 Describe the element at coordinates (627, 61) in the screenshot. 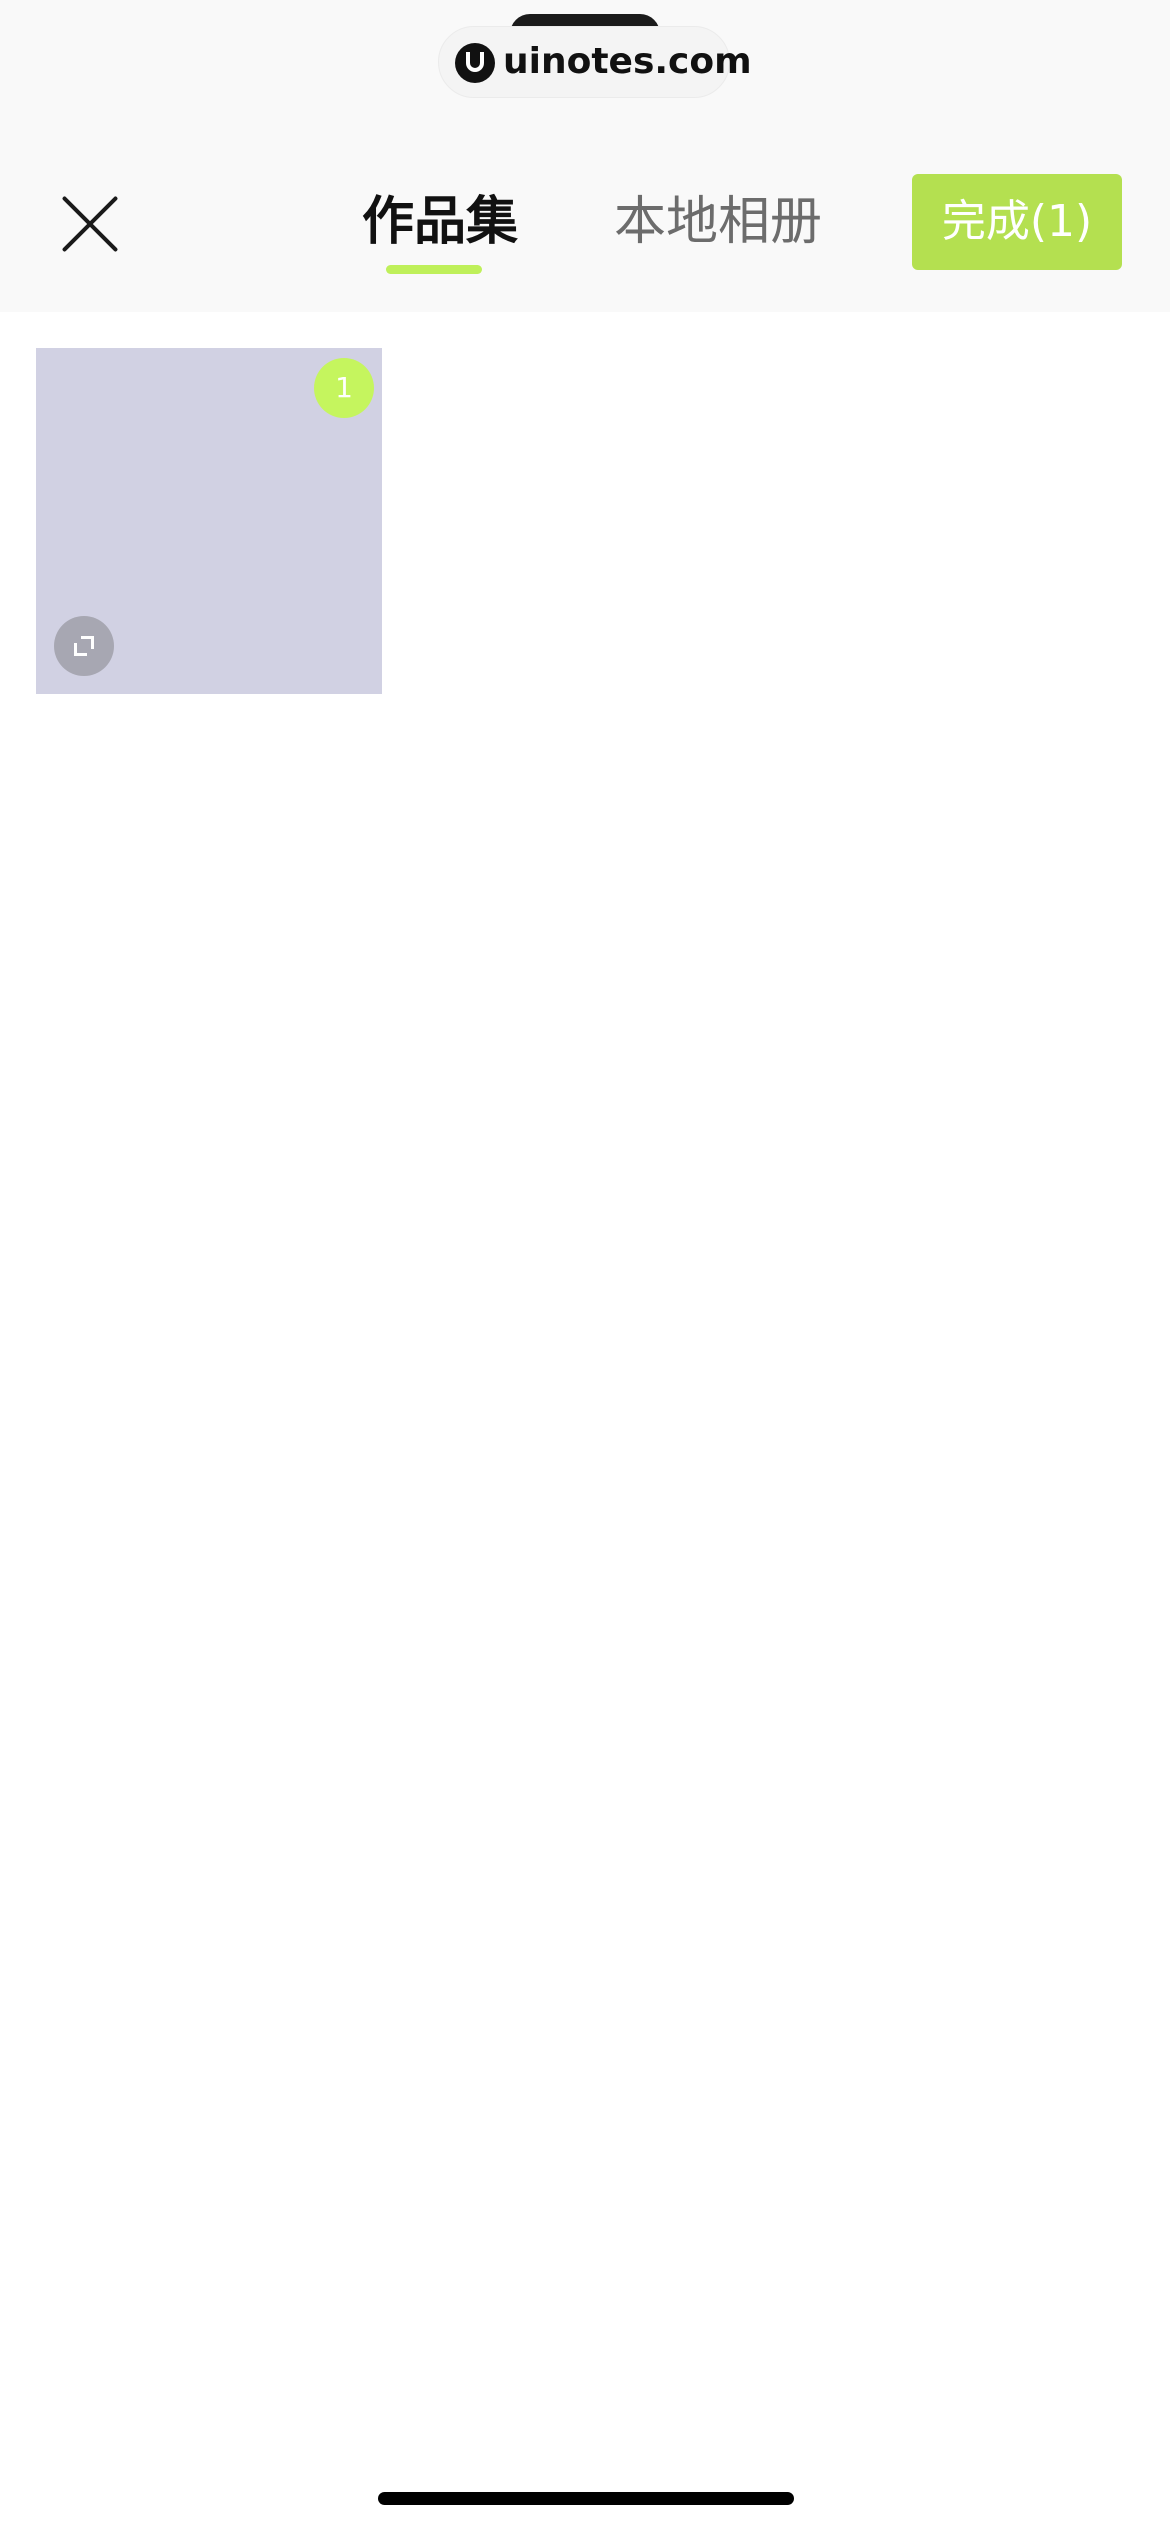

I see `watermark-text: uinotes.com` at that location.